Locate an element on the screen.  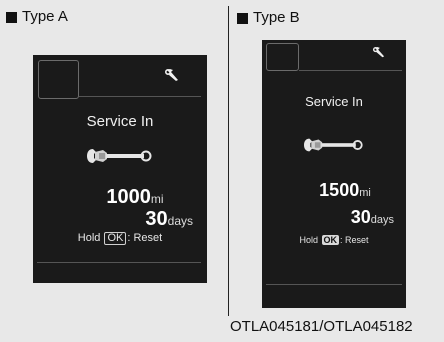
distance-readout: 1000mi is located at coordinates (120, 197).